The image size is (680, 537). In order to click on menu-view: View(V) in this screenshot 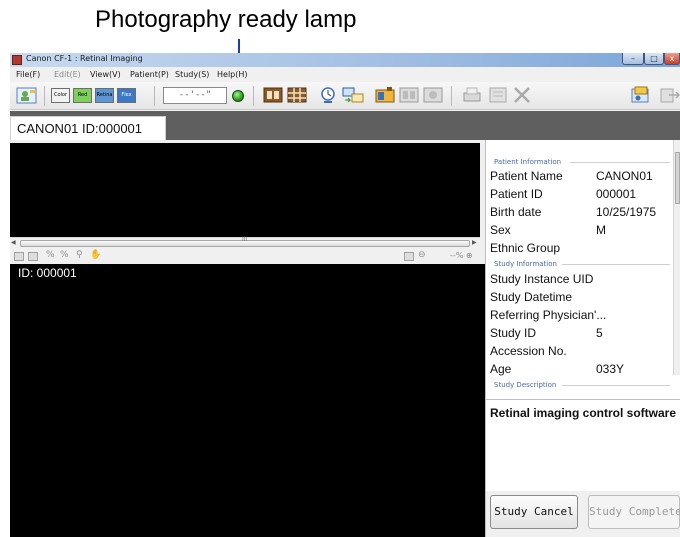, I will do `click(105, 74)`.